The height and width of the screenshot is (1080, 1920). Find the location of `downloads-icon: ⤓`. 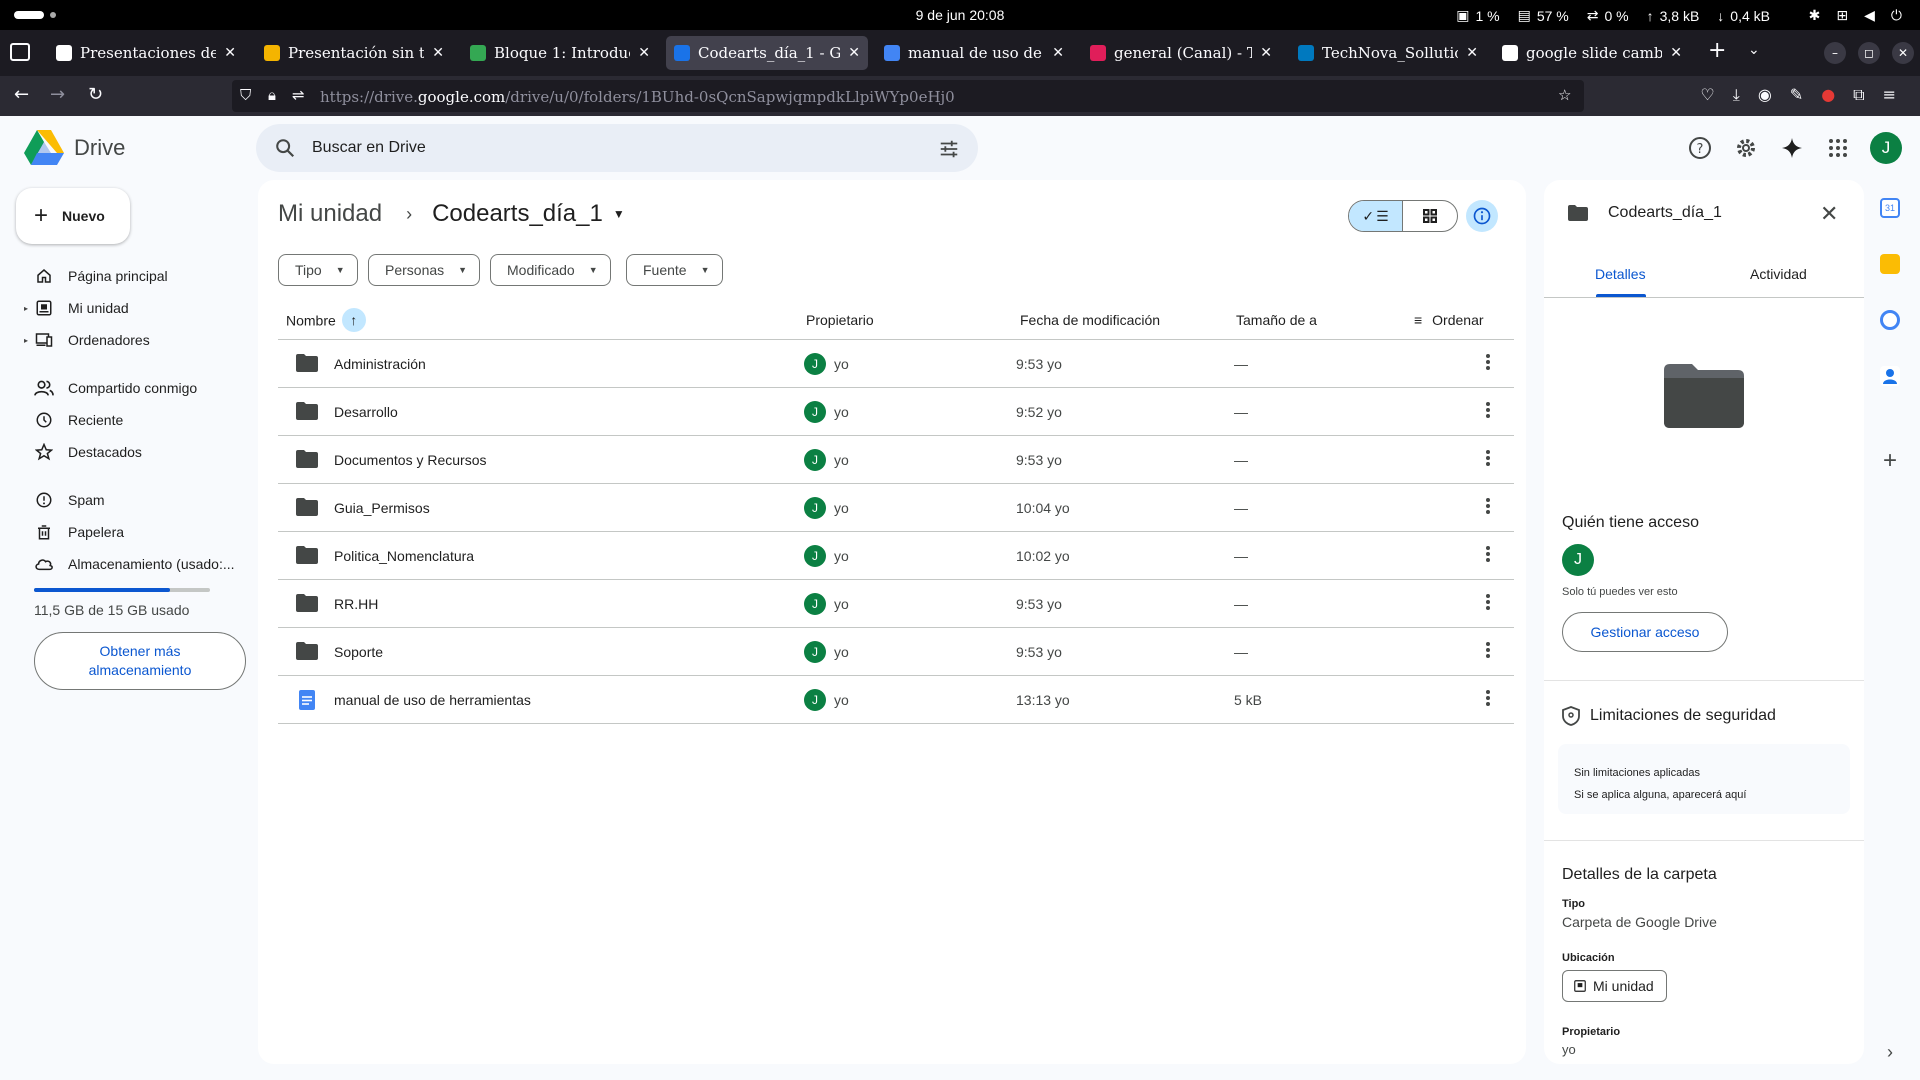

downloads-icon: ⤓ is located at coordinates (1736, 95).